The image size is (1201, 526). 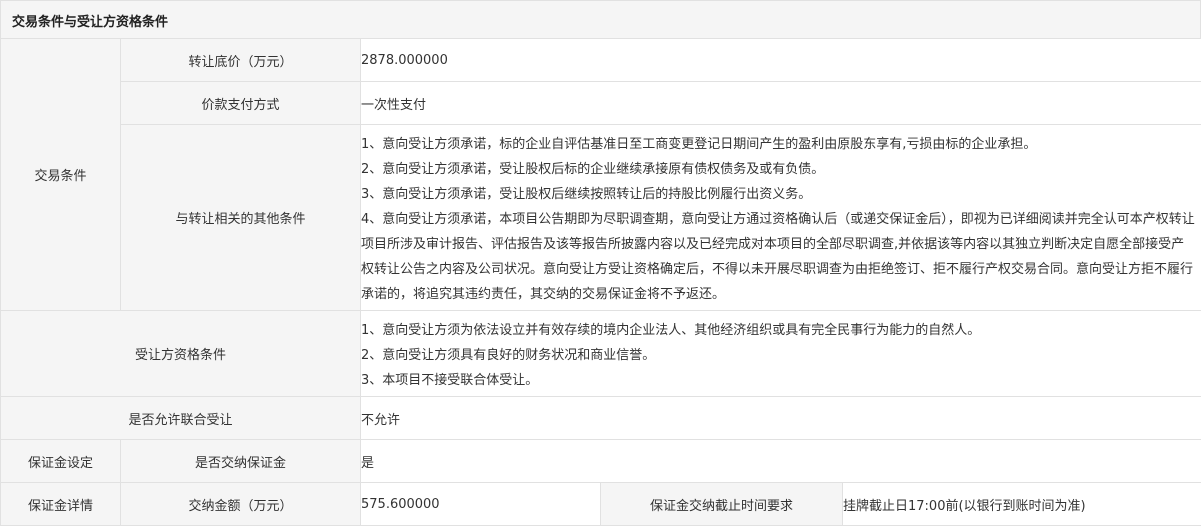 What do you see at coordinates (90, 20) in the screenshot?
I see `section-title: 交易条件与受让方资格条件` at bounding box center [90, 20].